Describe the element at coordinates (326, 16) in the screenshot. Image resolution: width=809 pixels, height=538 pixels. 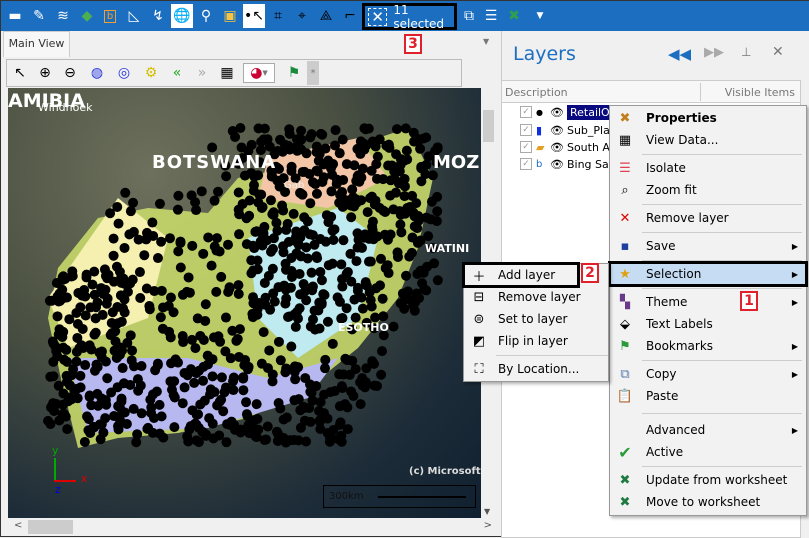
I see `select-polygon-icon: ⟁` at that location.